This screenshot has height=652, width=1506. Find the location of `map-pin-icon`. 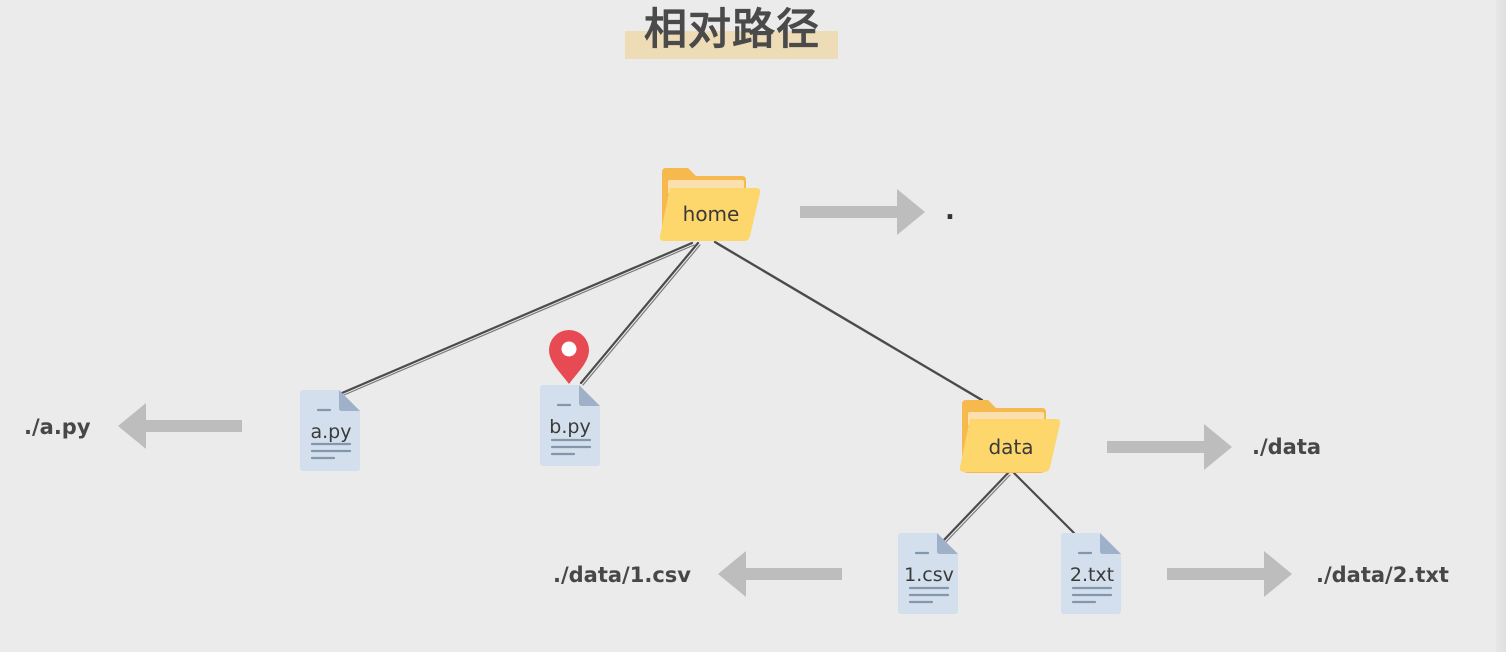

map-pin-icon is located at coordinates (569, 357).